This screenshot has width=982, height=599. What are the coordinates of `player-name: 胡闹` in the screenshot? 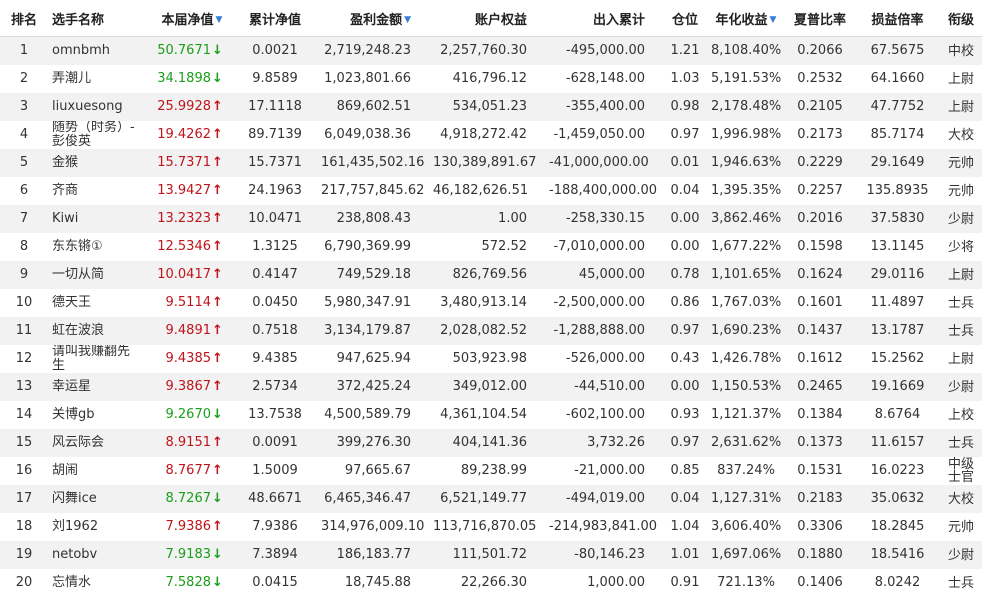 It's located at (65, 471).